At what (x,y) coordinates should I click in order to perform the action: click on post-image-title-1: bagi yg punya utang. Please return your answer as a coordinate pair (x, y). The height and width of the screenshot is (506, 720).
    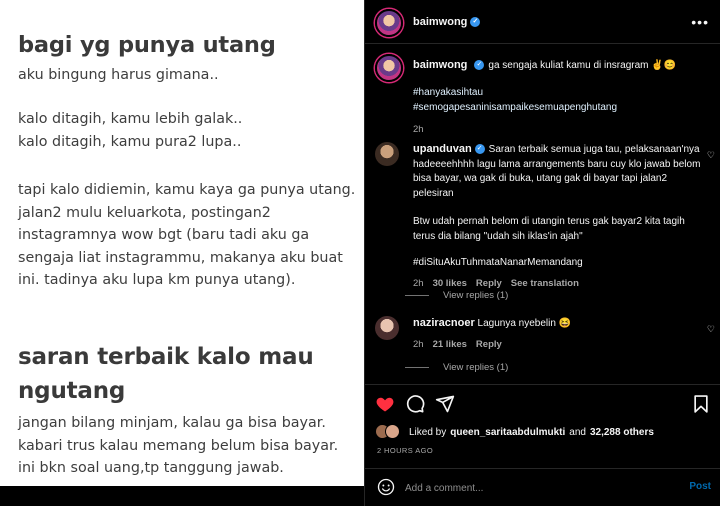
    Looking at the image, I should click on (147, 45).